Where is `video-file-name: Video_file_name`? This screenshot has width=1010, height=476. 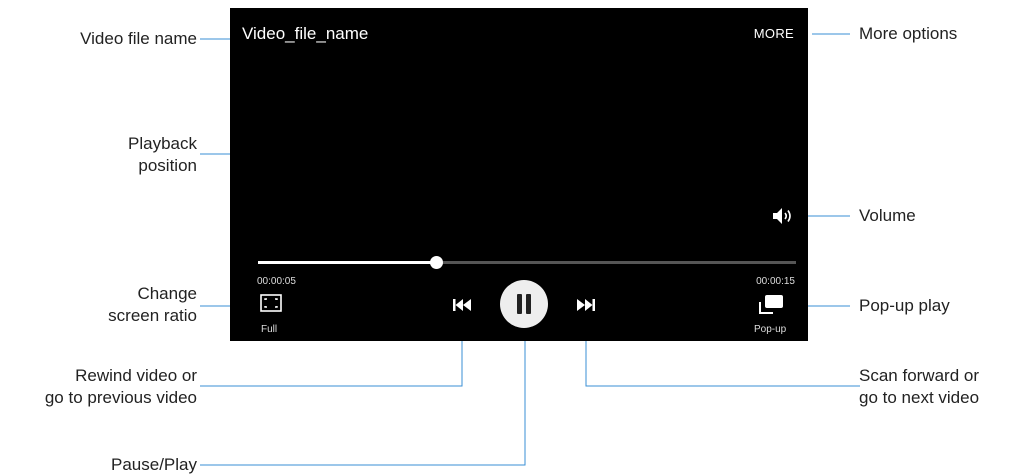
video-file-name: Video_file_name is located at coordinates (305, 33).